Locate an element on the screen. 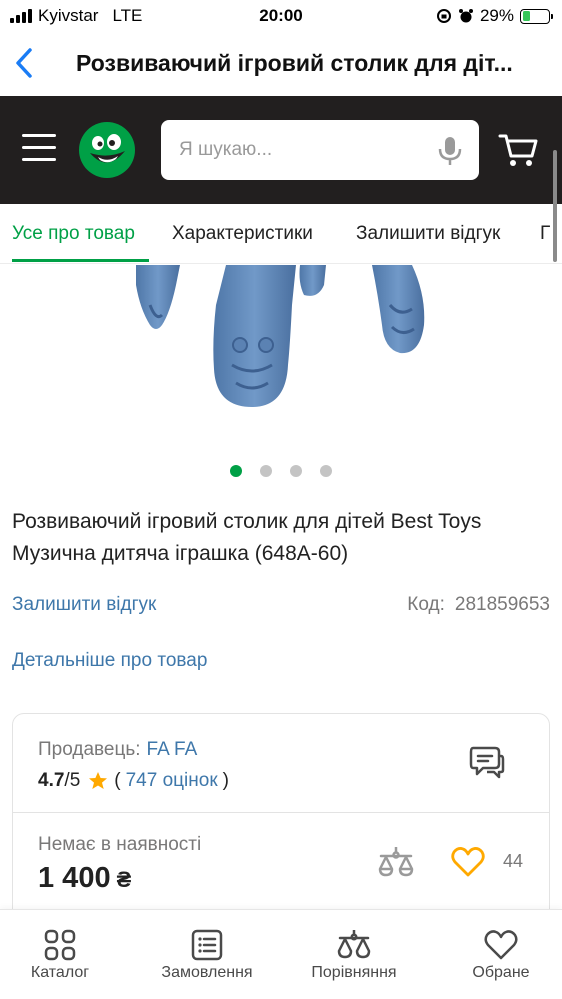  status-bar: Kyivstar LTE 20:00 29% is located at coordinates (281, 16).